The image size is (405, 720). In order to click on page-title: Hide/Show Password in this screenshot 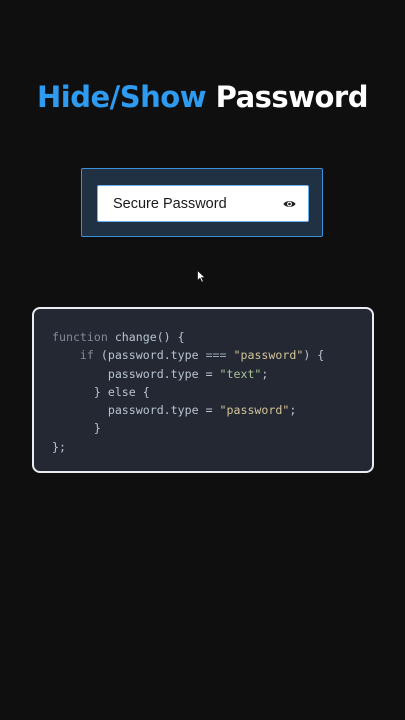, I will do `click(202, 97)`.